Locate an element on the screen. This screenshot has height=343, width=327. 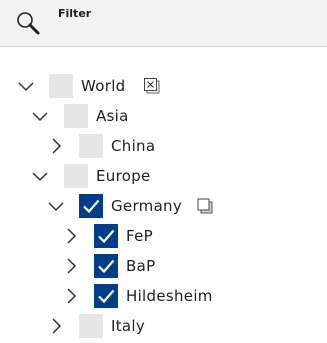
tree-checkbox-italy is located at coordinates (91, 326).